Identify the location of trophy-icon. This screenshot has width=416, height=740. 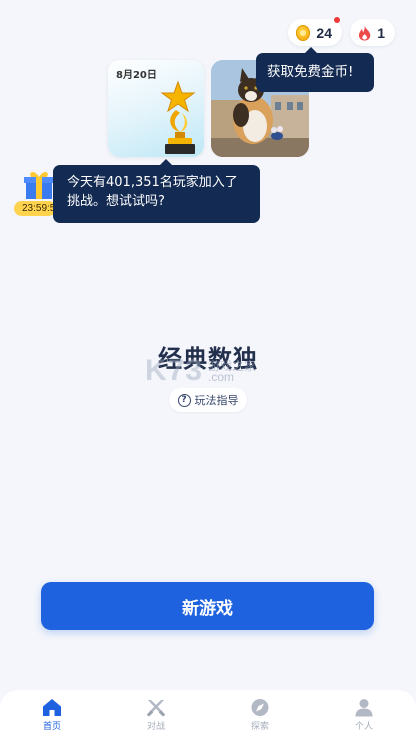
(178, 117).